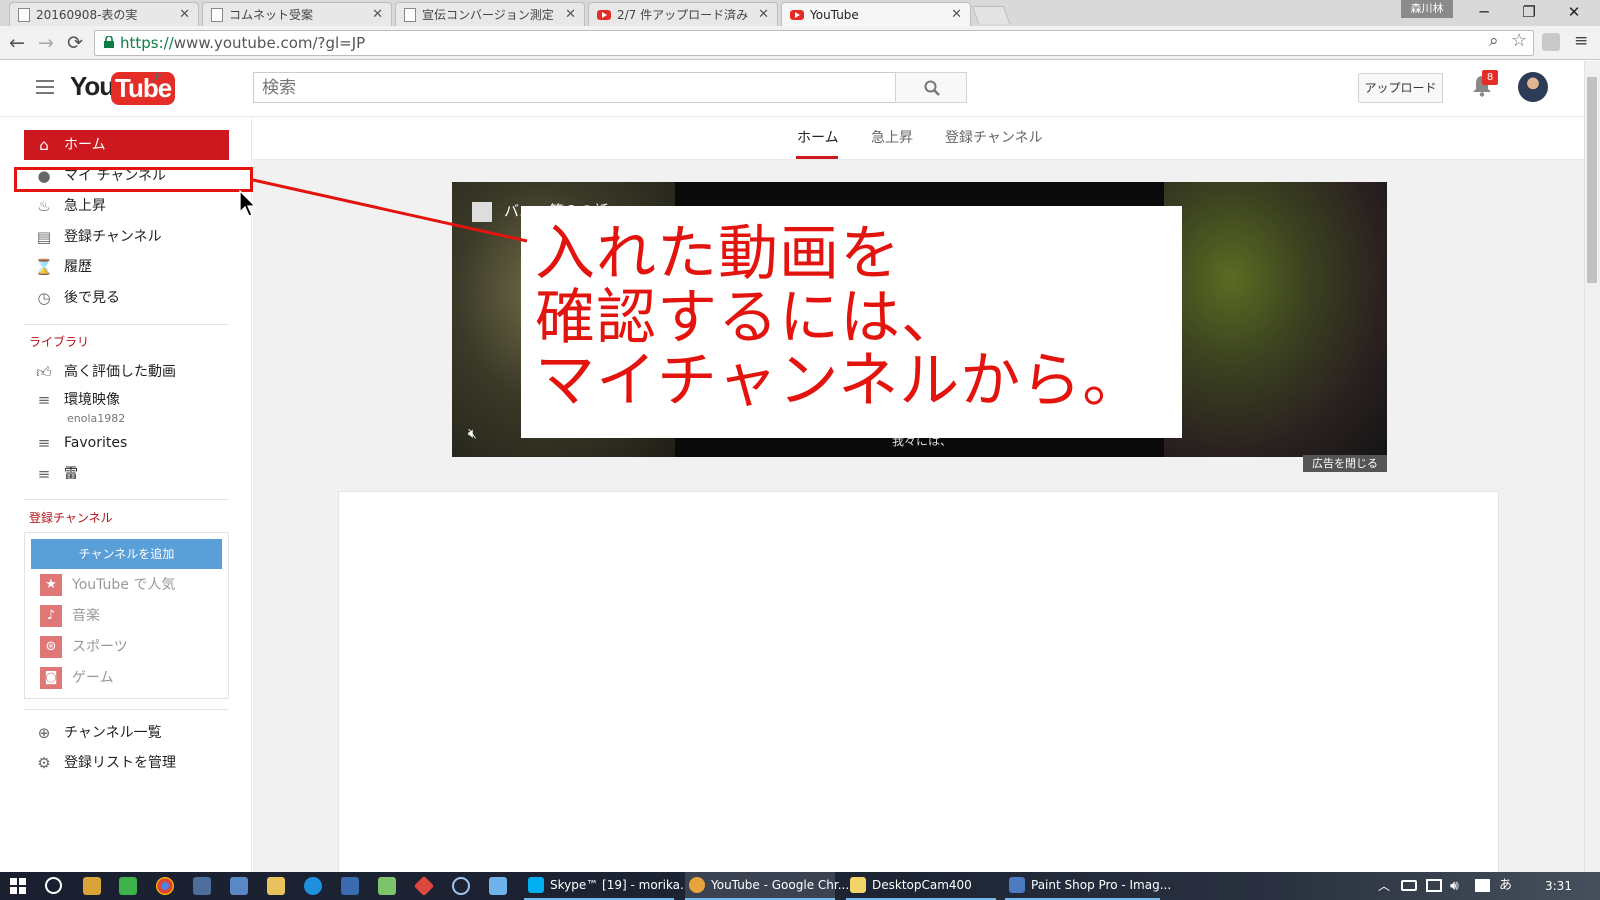 The width and height of the screenshot is (1600, 900). What do you see at coordinates (921, 886) in the screenshot?
I see `taskbar-app-desktopcam: DesktopCam400` at bounding box center [921, 886].